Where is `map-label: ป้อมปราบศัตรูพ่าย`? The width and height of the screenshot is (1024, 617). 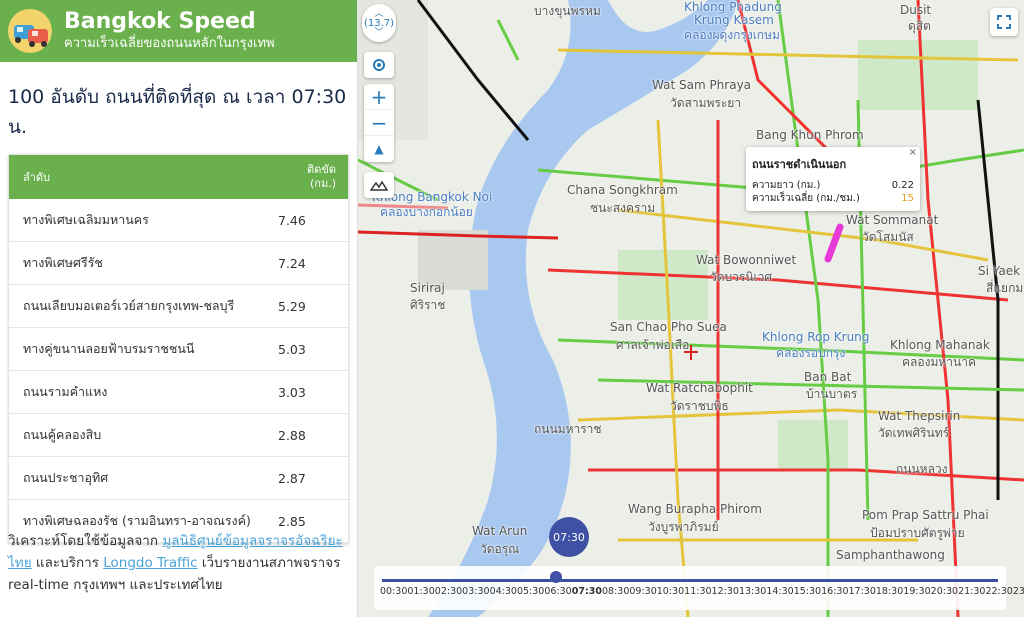 map-label: ป้อมปราบศัตรูพ่าย is located at coordinates (917, 533).